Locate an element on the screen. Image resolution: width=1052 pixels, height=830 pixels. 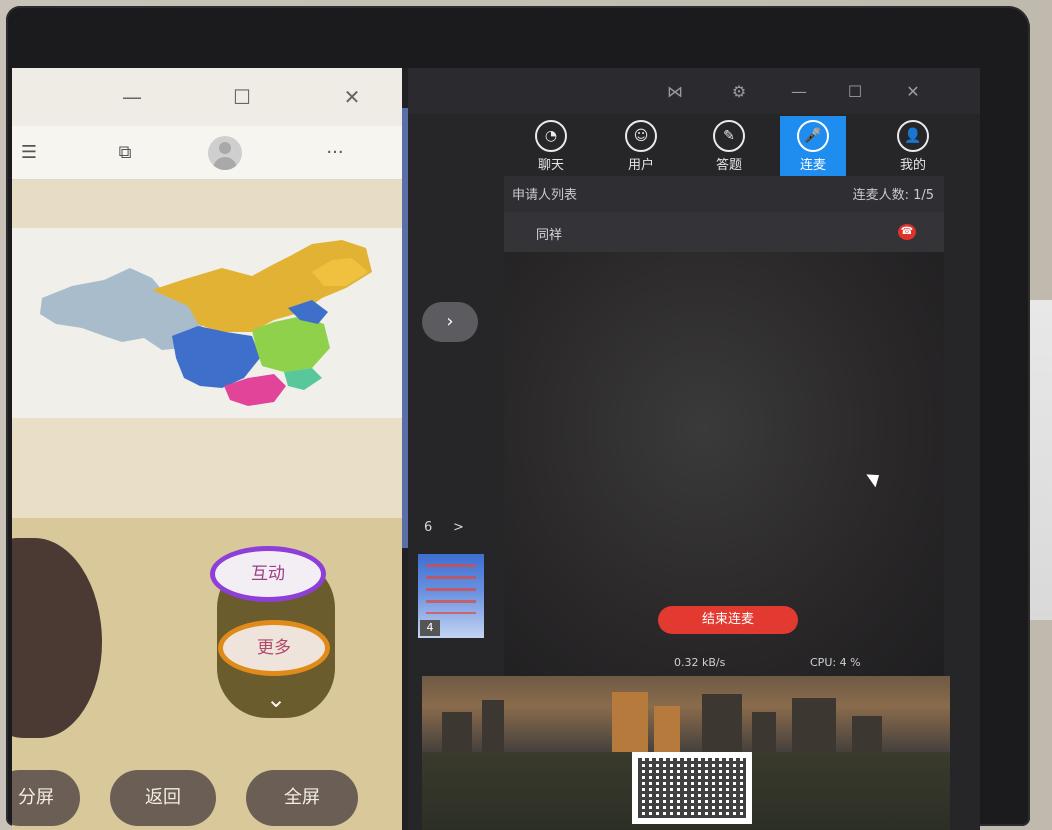
profile-avatar is located at coordinates (225, 153).